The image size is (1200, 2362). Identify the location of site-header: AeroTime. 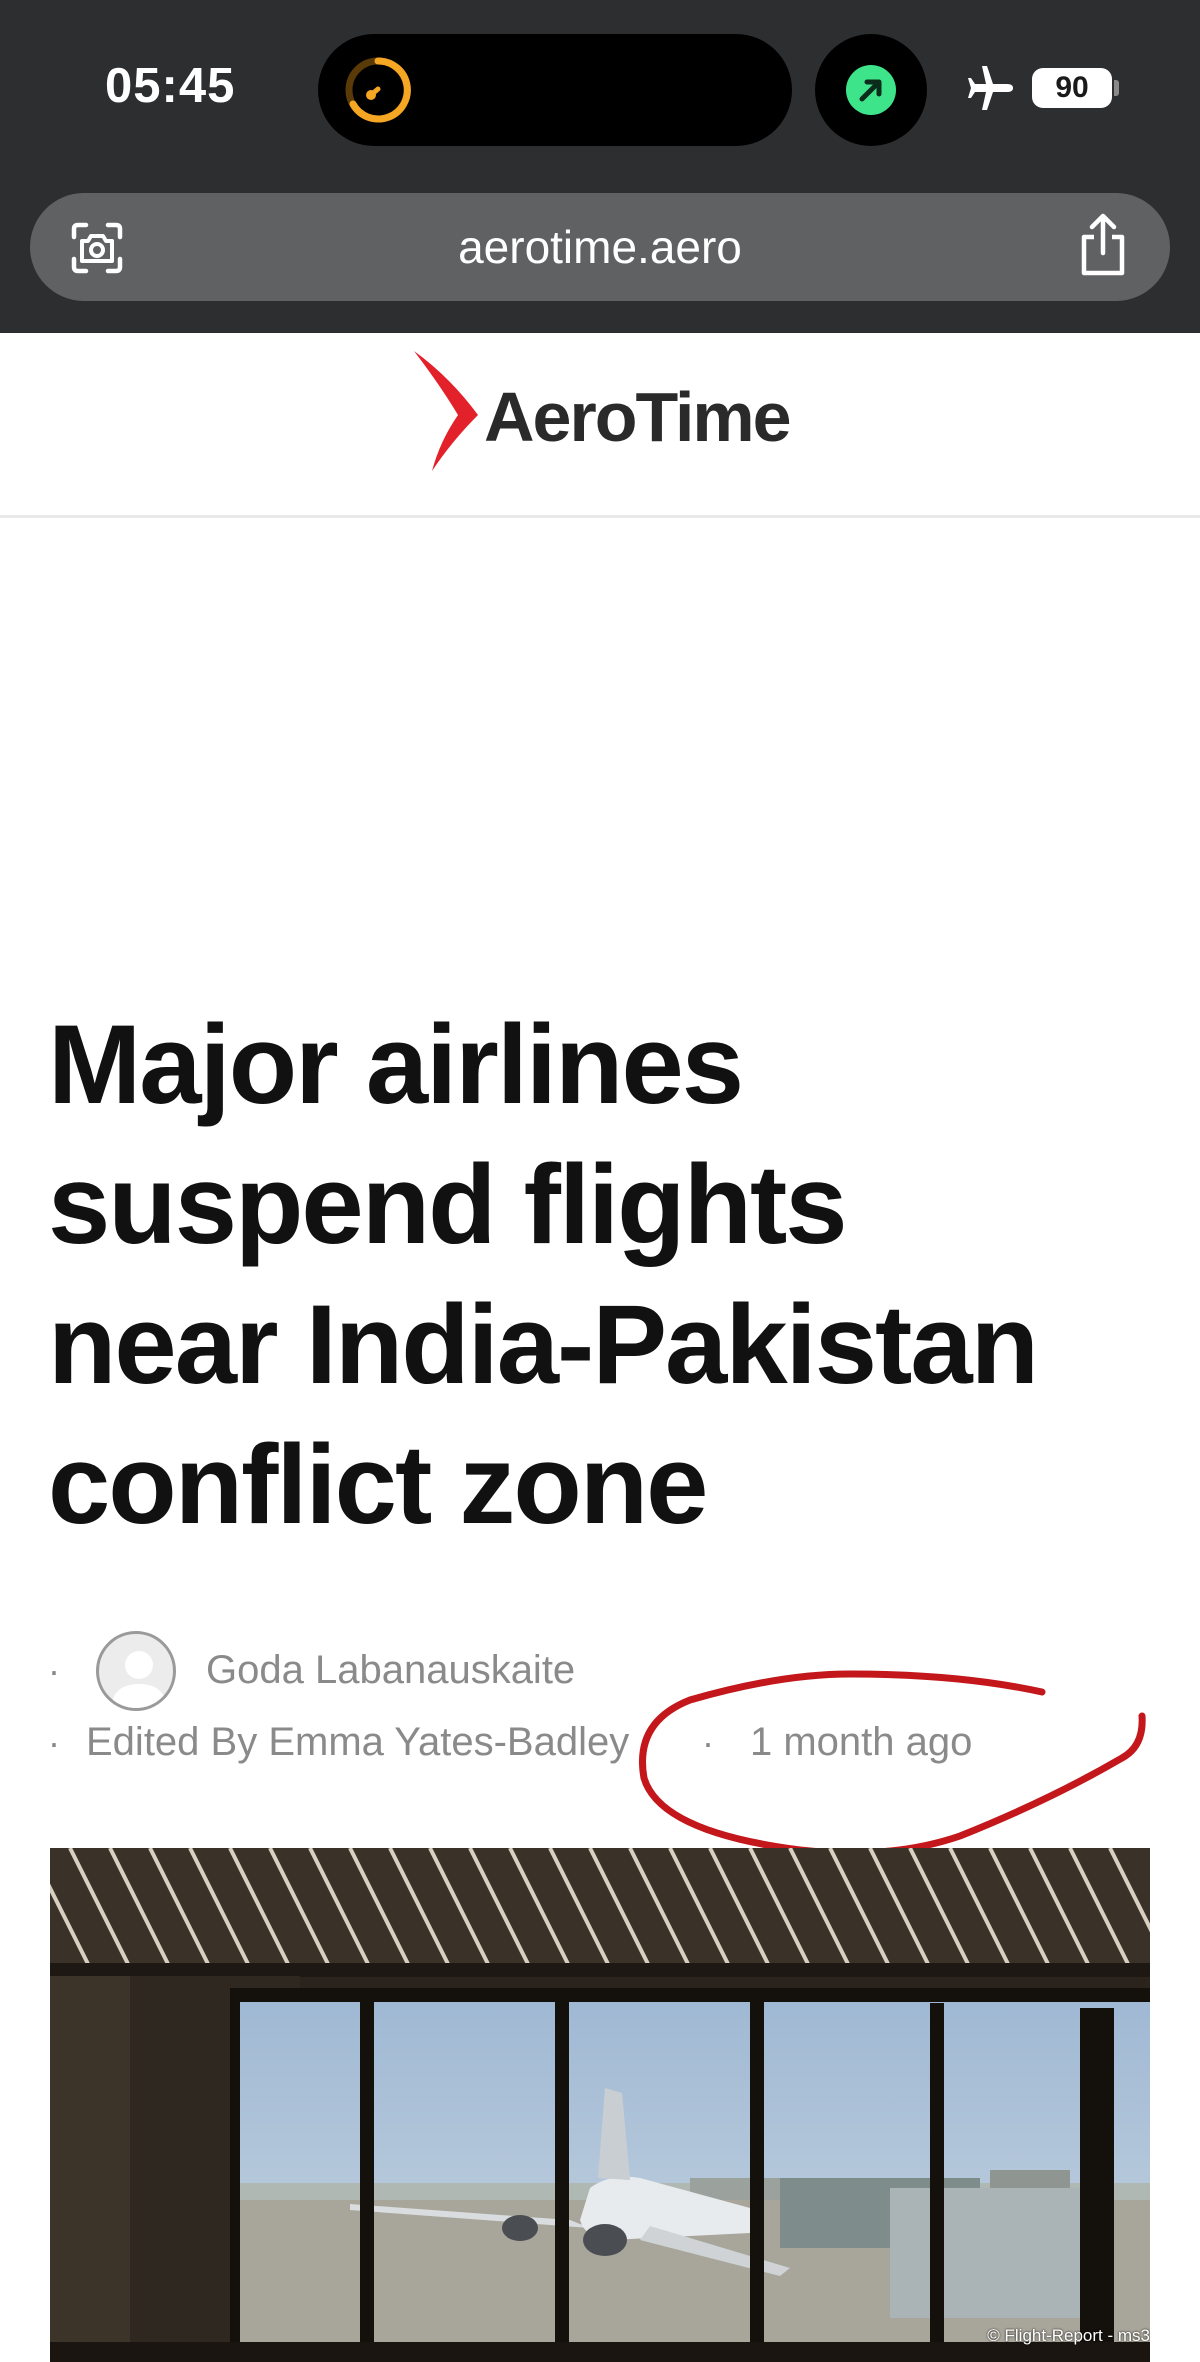
(600, 425).